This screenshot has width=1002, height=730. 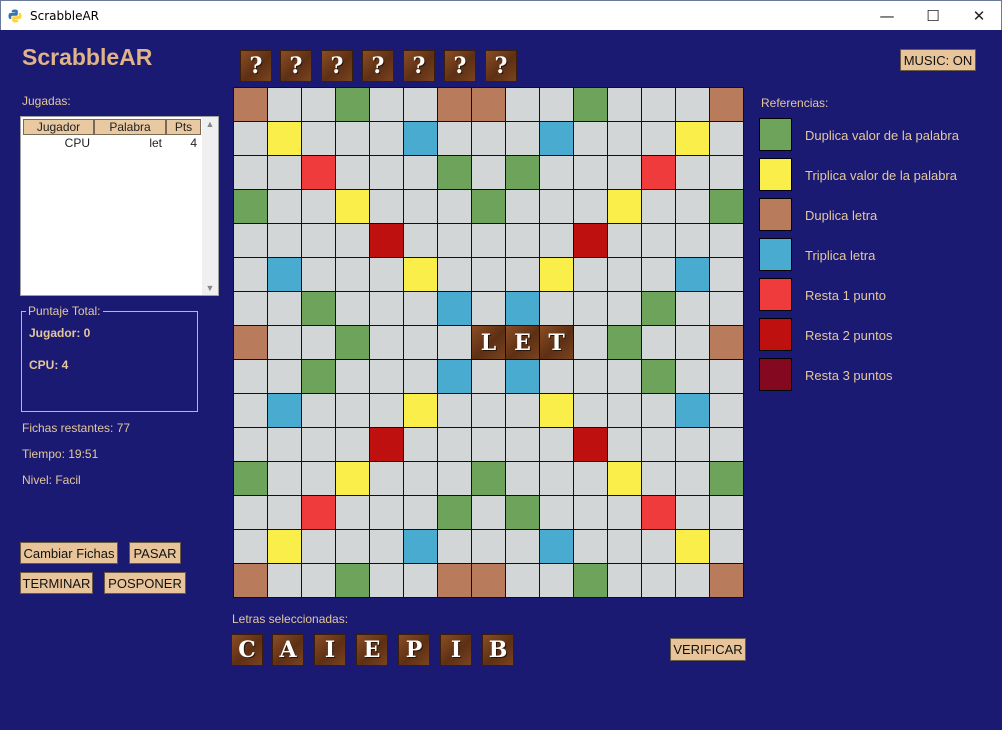 I want to click on placed-tile: E, so click(x=522, y=342).